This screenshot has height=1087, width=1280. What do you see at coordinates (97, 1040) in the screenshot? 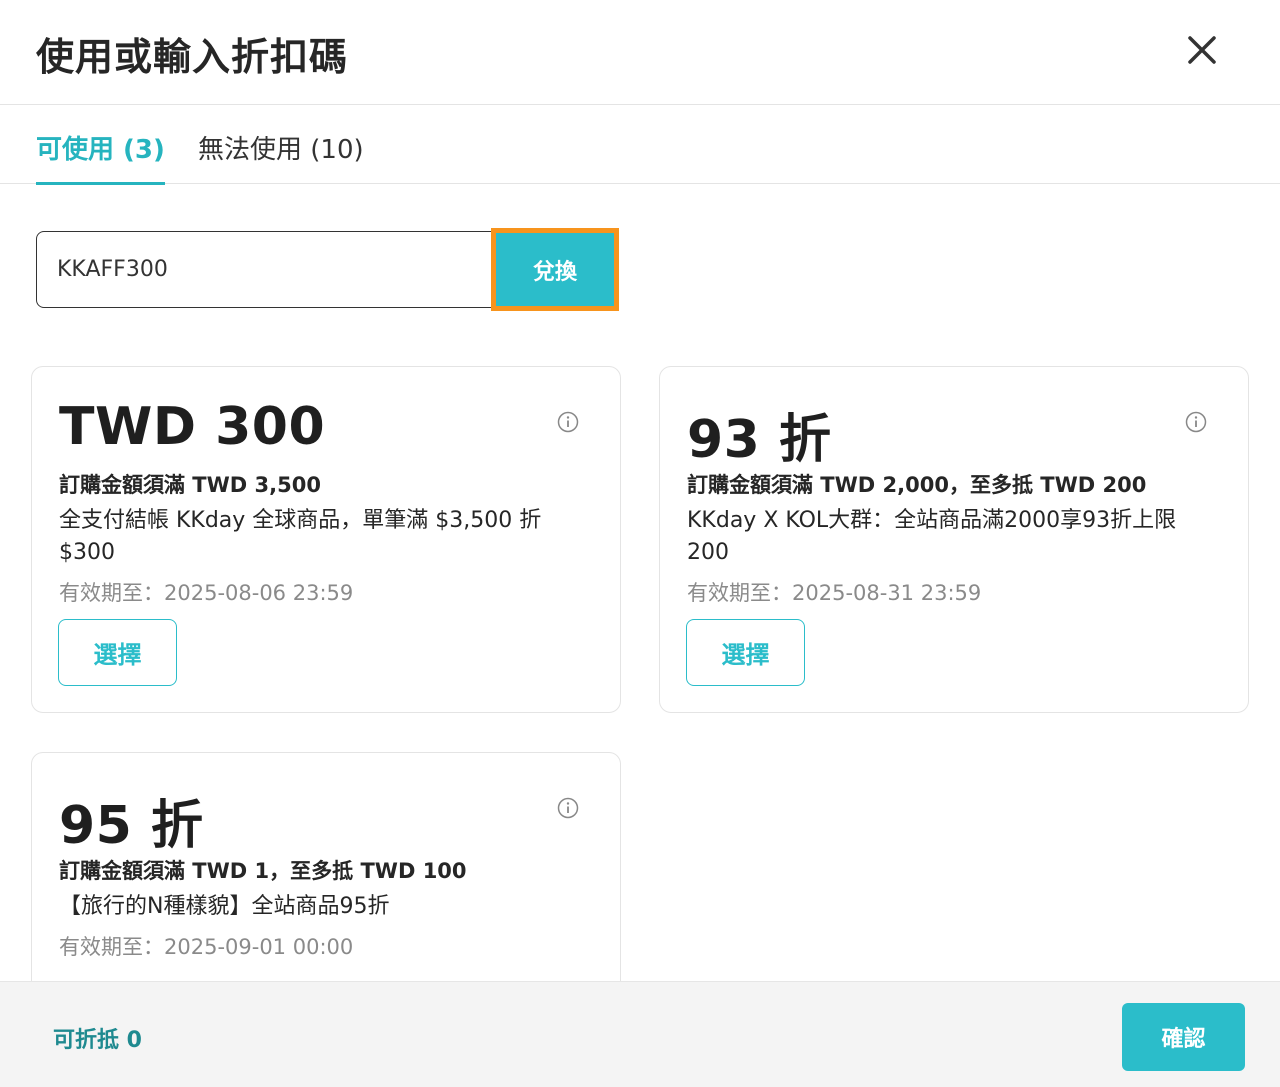
I see `deductible-amount: 可折抵 0` at bounding box center [97, 1040].